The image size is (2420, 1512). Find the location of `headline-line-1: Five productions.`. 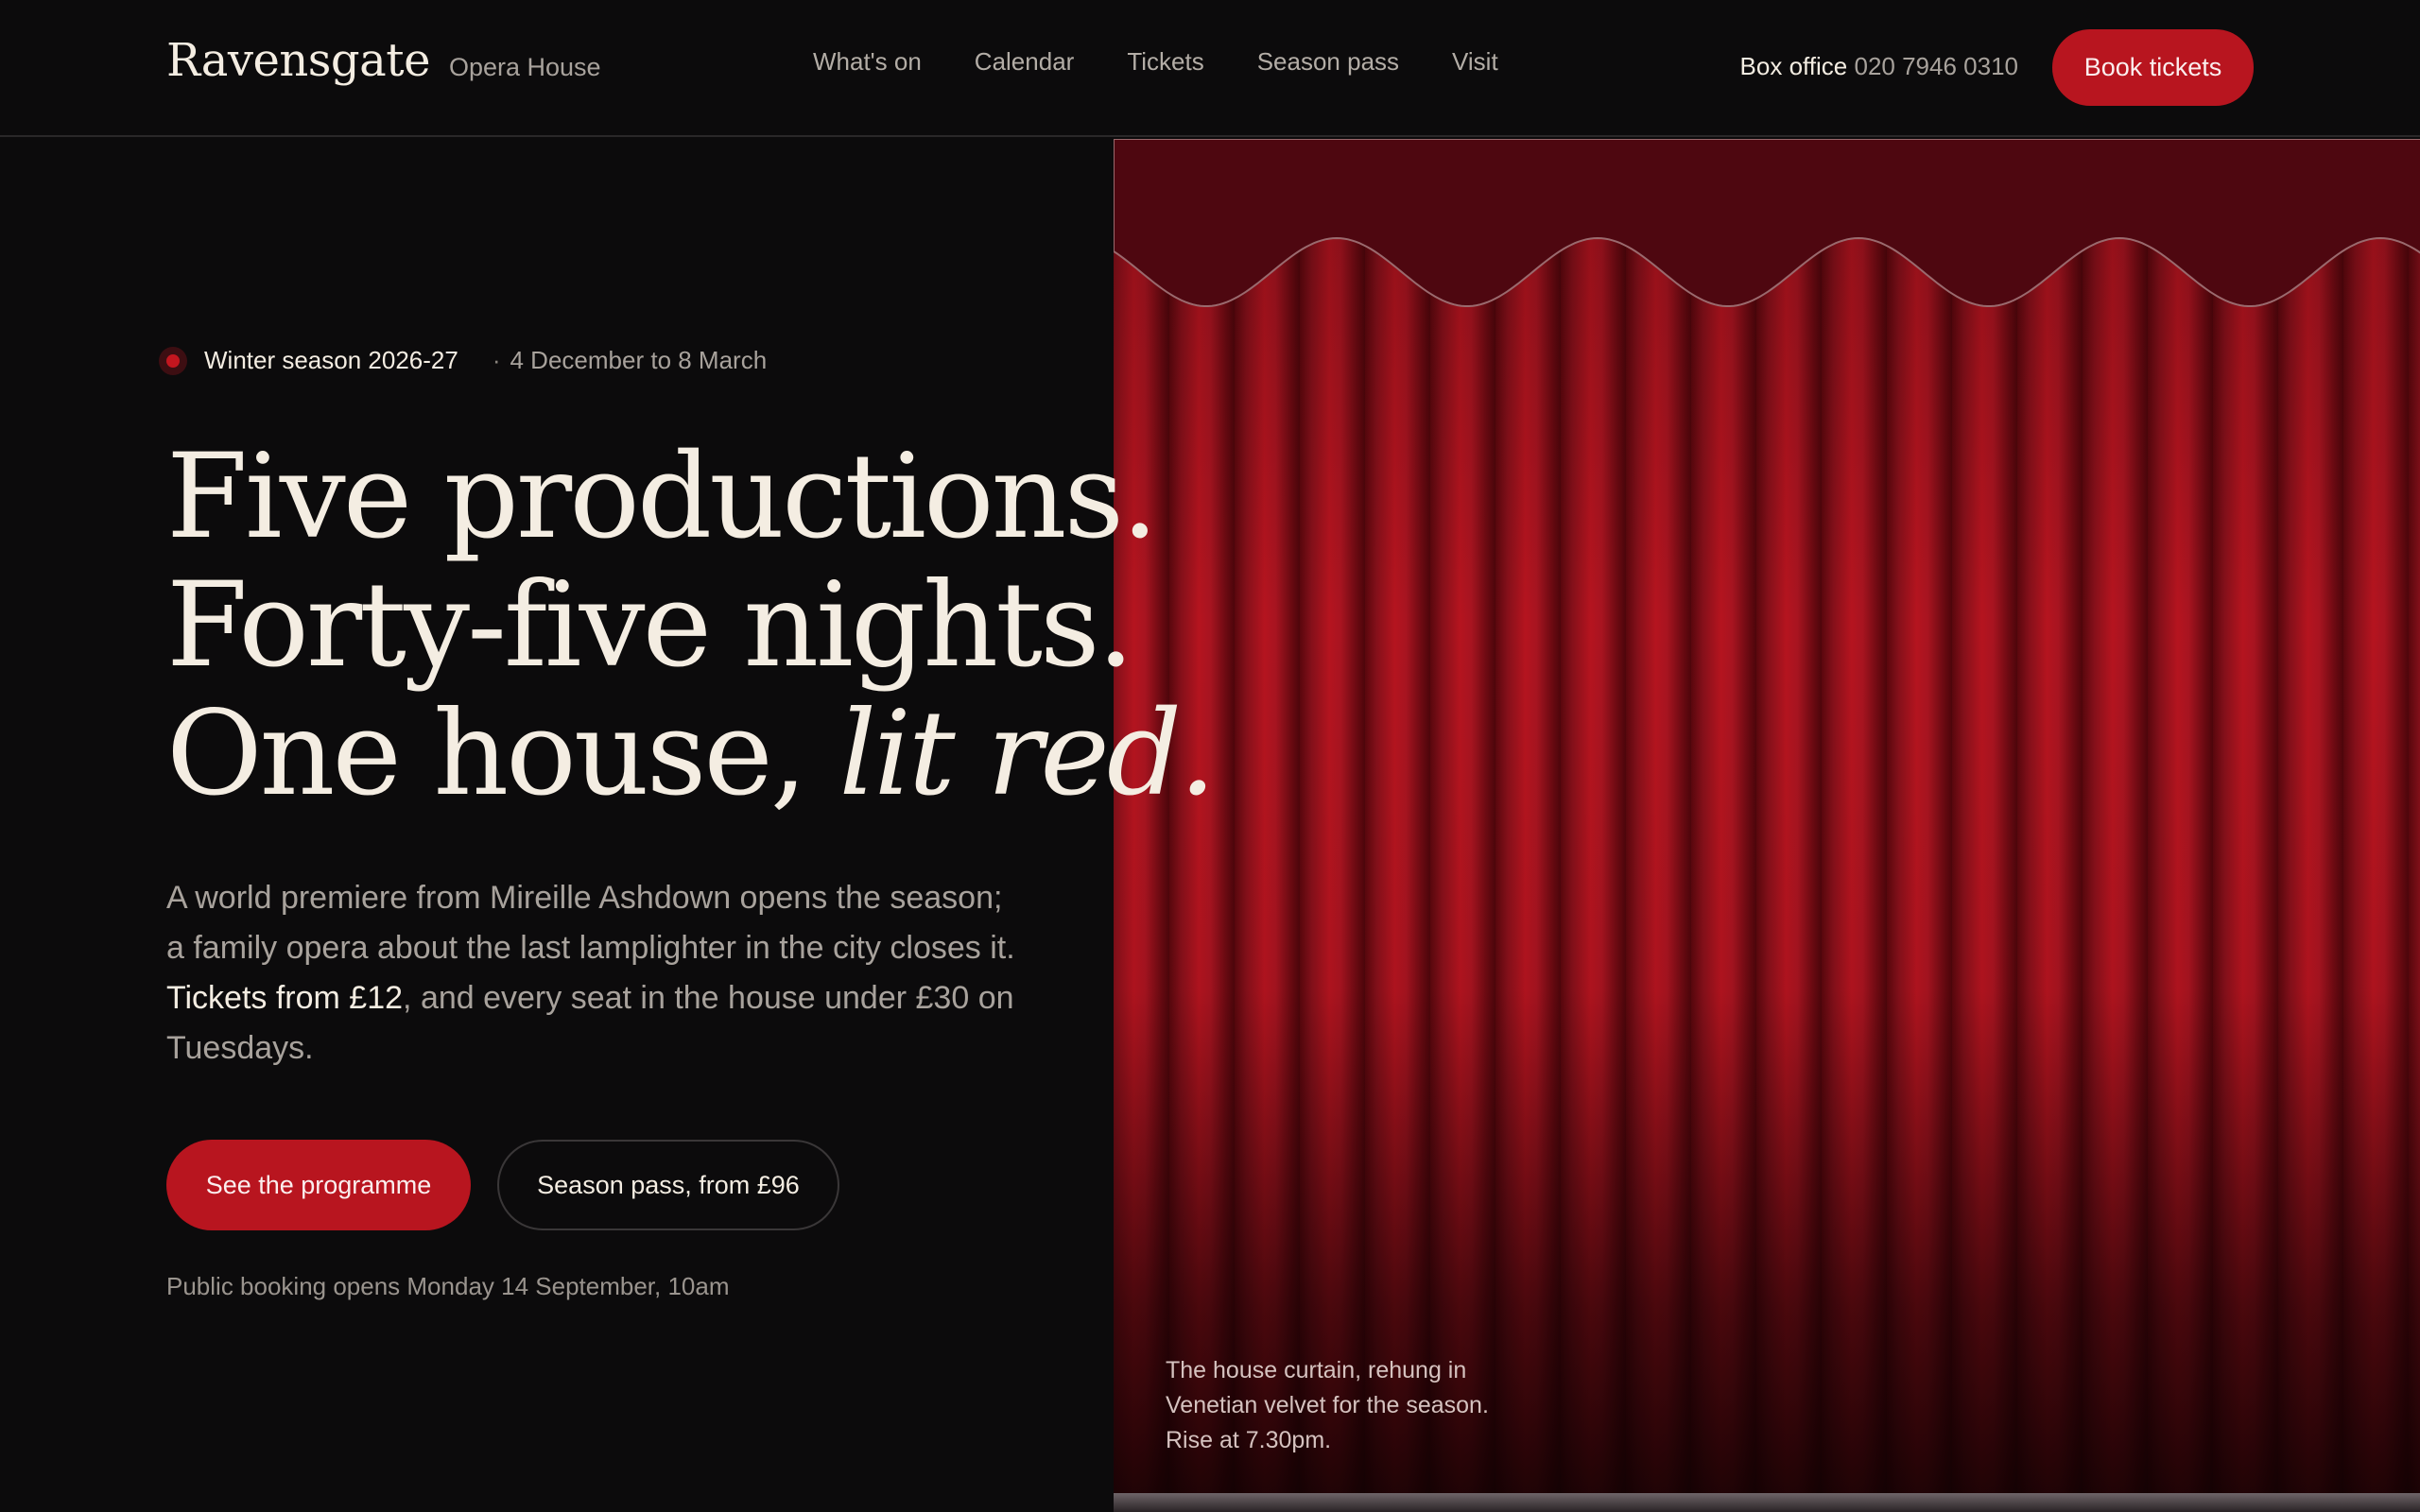

headline-line-1: Five productions. is located at coordinates (662, 497).